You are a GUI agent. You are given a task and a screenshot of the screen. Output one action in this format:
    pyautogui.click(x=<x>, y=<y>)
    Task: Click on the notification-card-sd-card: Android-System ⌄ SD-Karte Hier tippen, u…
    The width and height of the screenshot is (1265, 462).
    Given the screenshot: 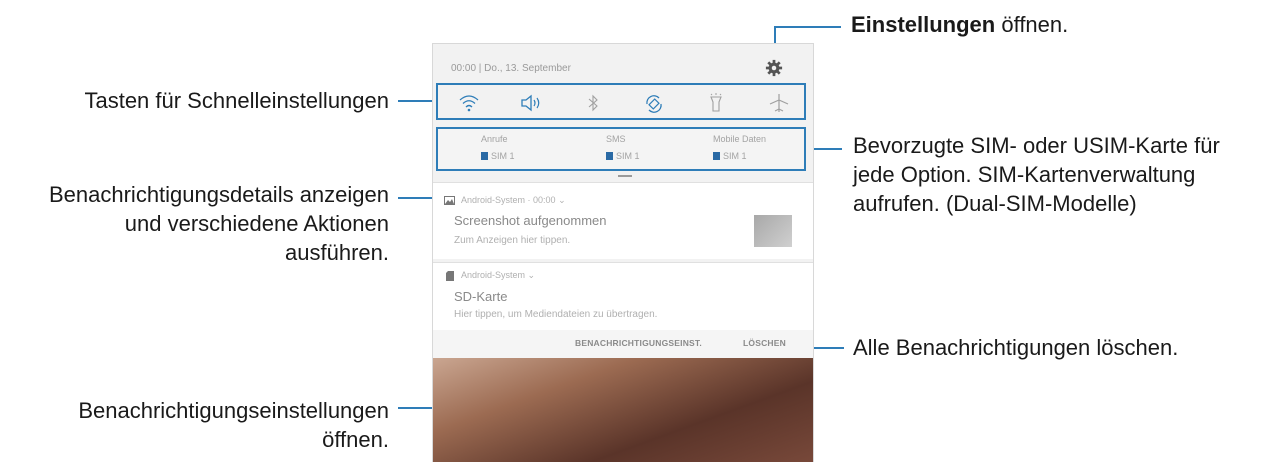 What is the action you would take?
    pyautogui.click(x=623, y=296)
    